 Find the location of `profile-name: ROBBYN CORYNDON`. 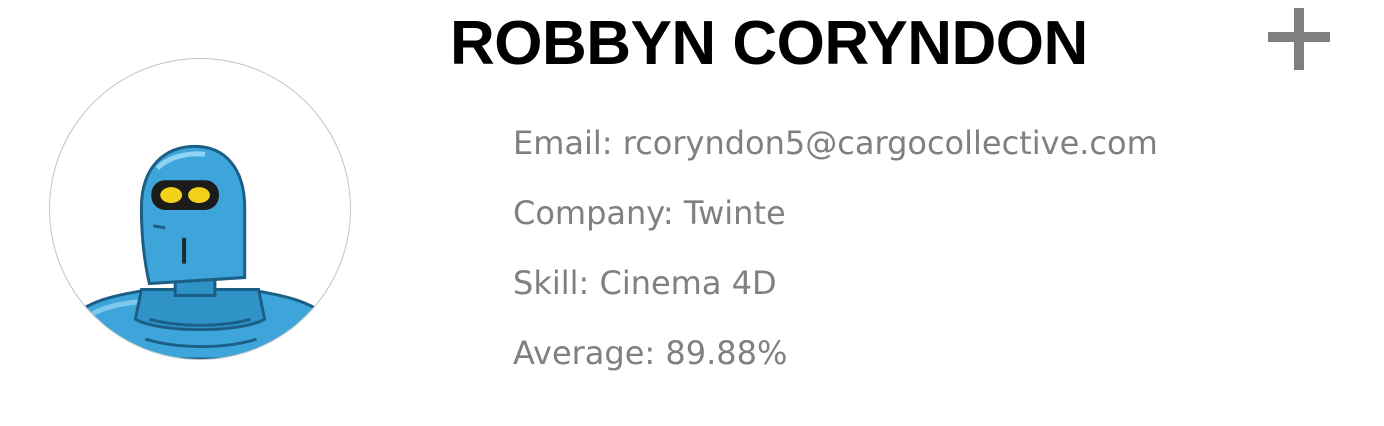

profile-name: ROBBYN CORYNDON is located at coordinates (769, 43).